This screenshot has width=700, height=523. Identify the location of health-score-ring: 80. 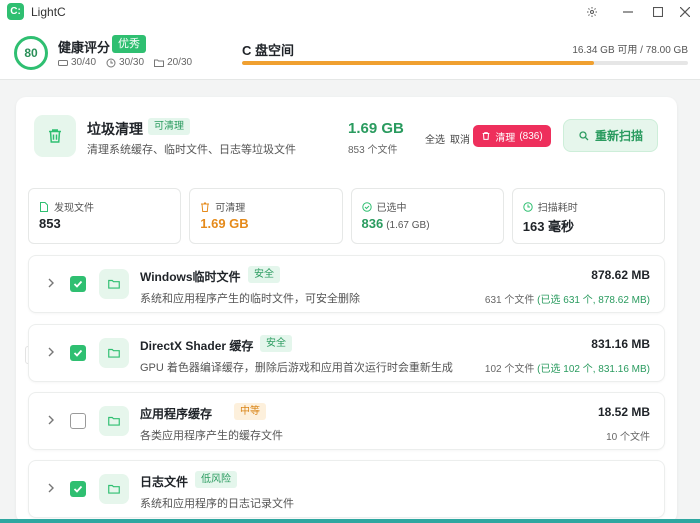
(31, 53).